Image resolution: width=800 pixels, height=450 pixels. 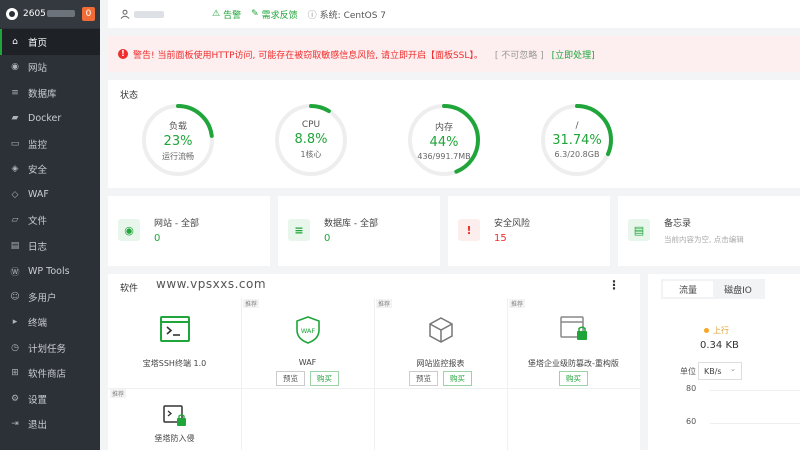 I want to click on shield-alert-icon: !, so click(x=469, y=230).